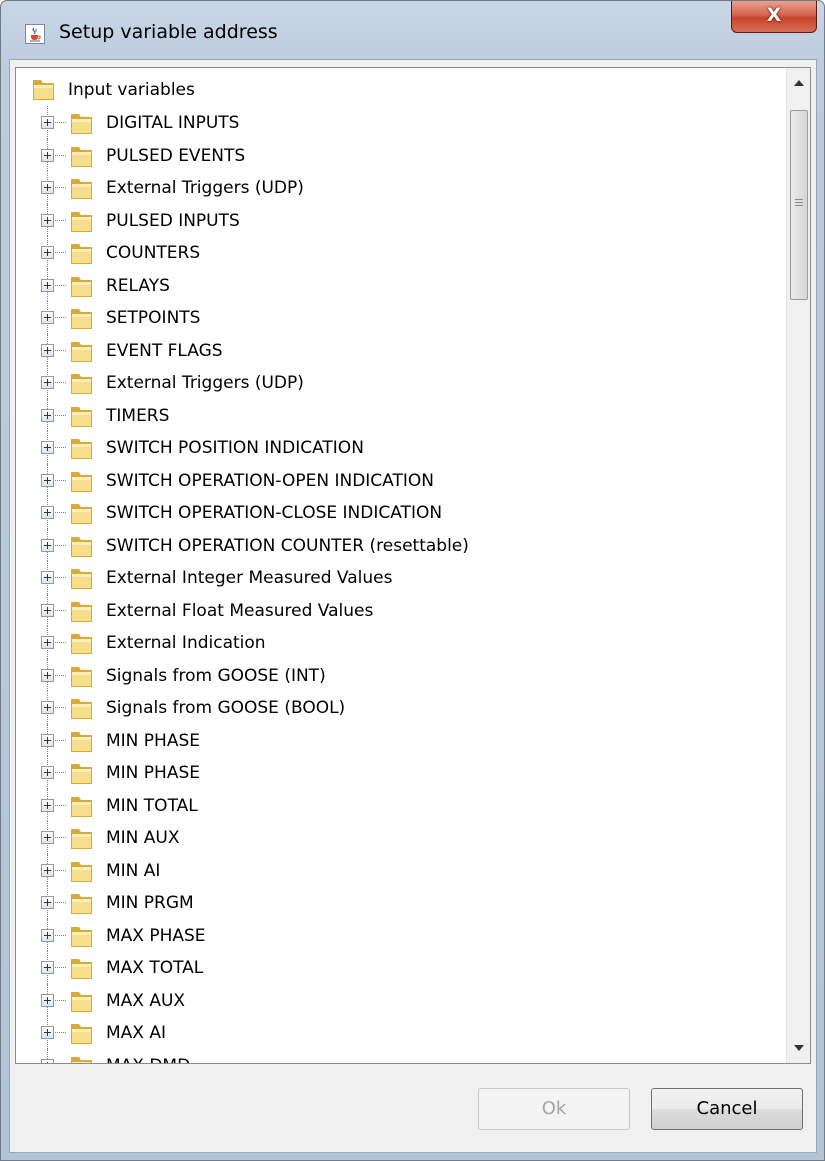  I want to click on tree-node: PULSED INPUTS, so click(401, 219).